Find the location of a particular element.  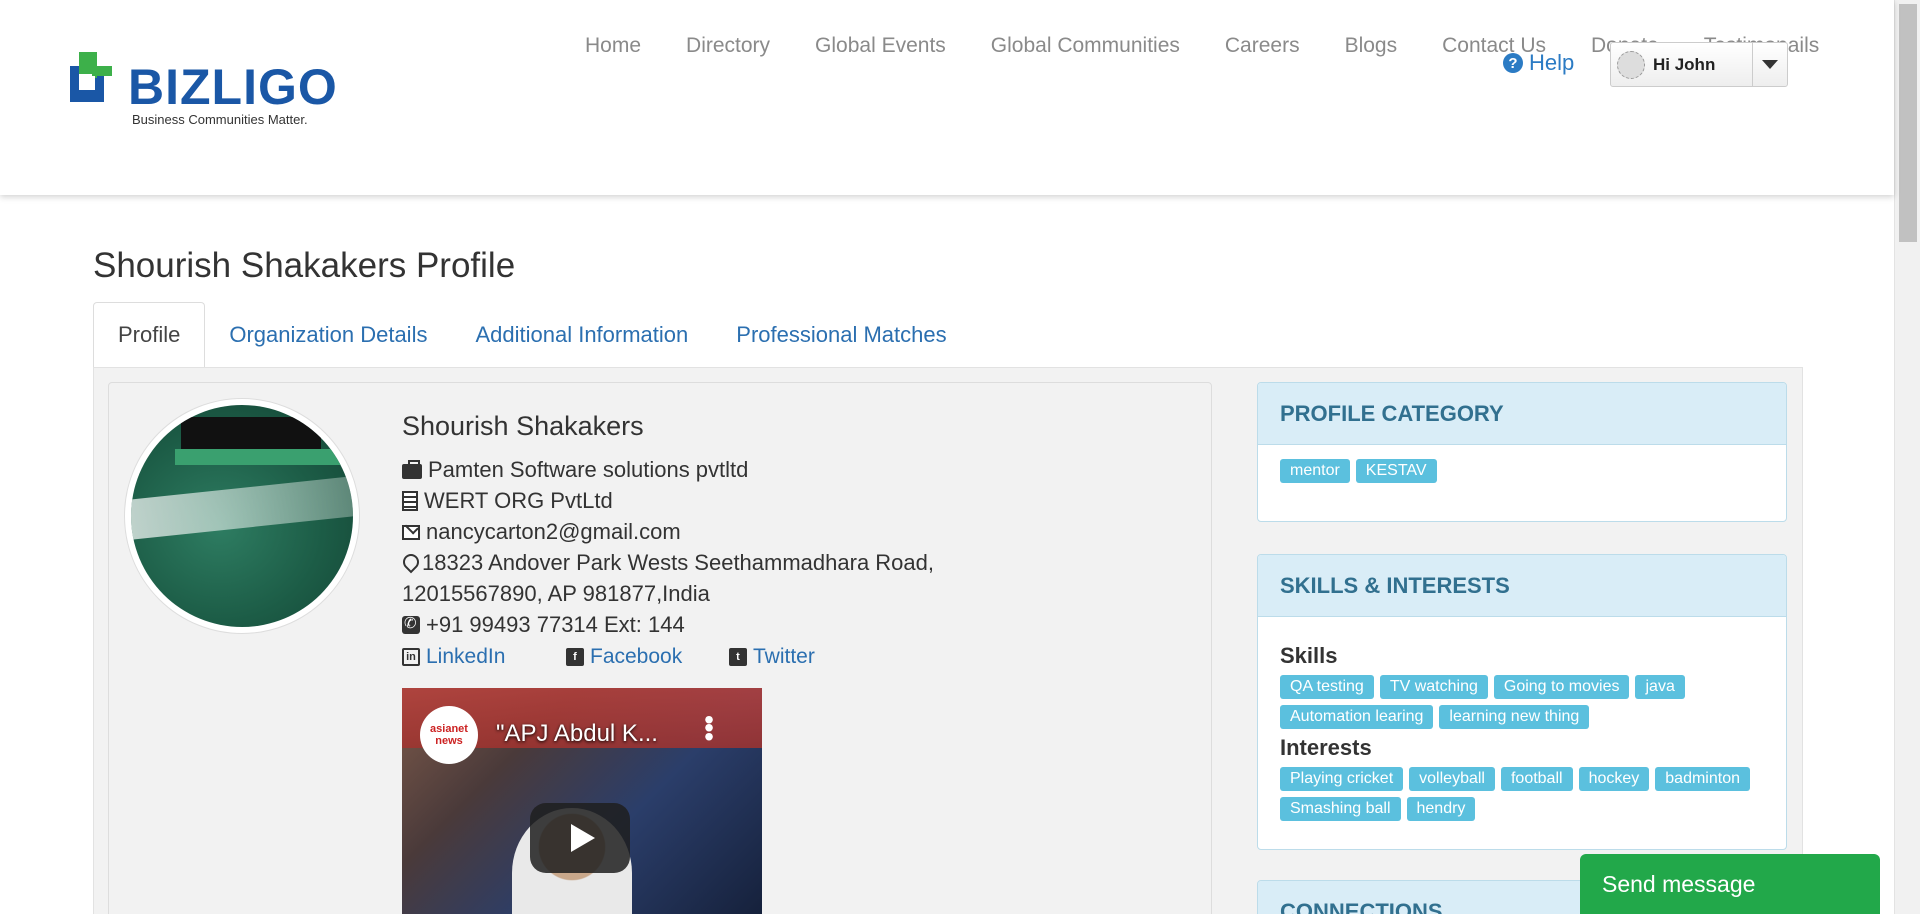

skill-tag: Automation learing is located at coordinates (1357, 717).